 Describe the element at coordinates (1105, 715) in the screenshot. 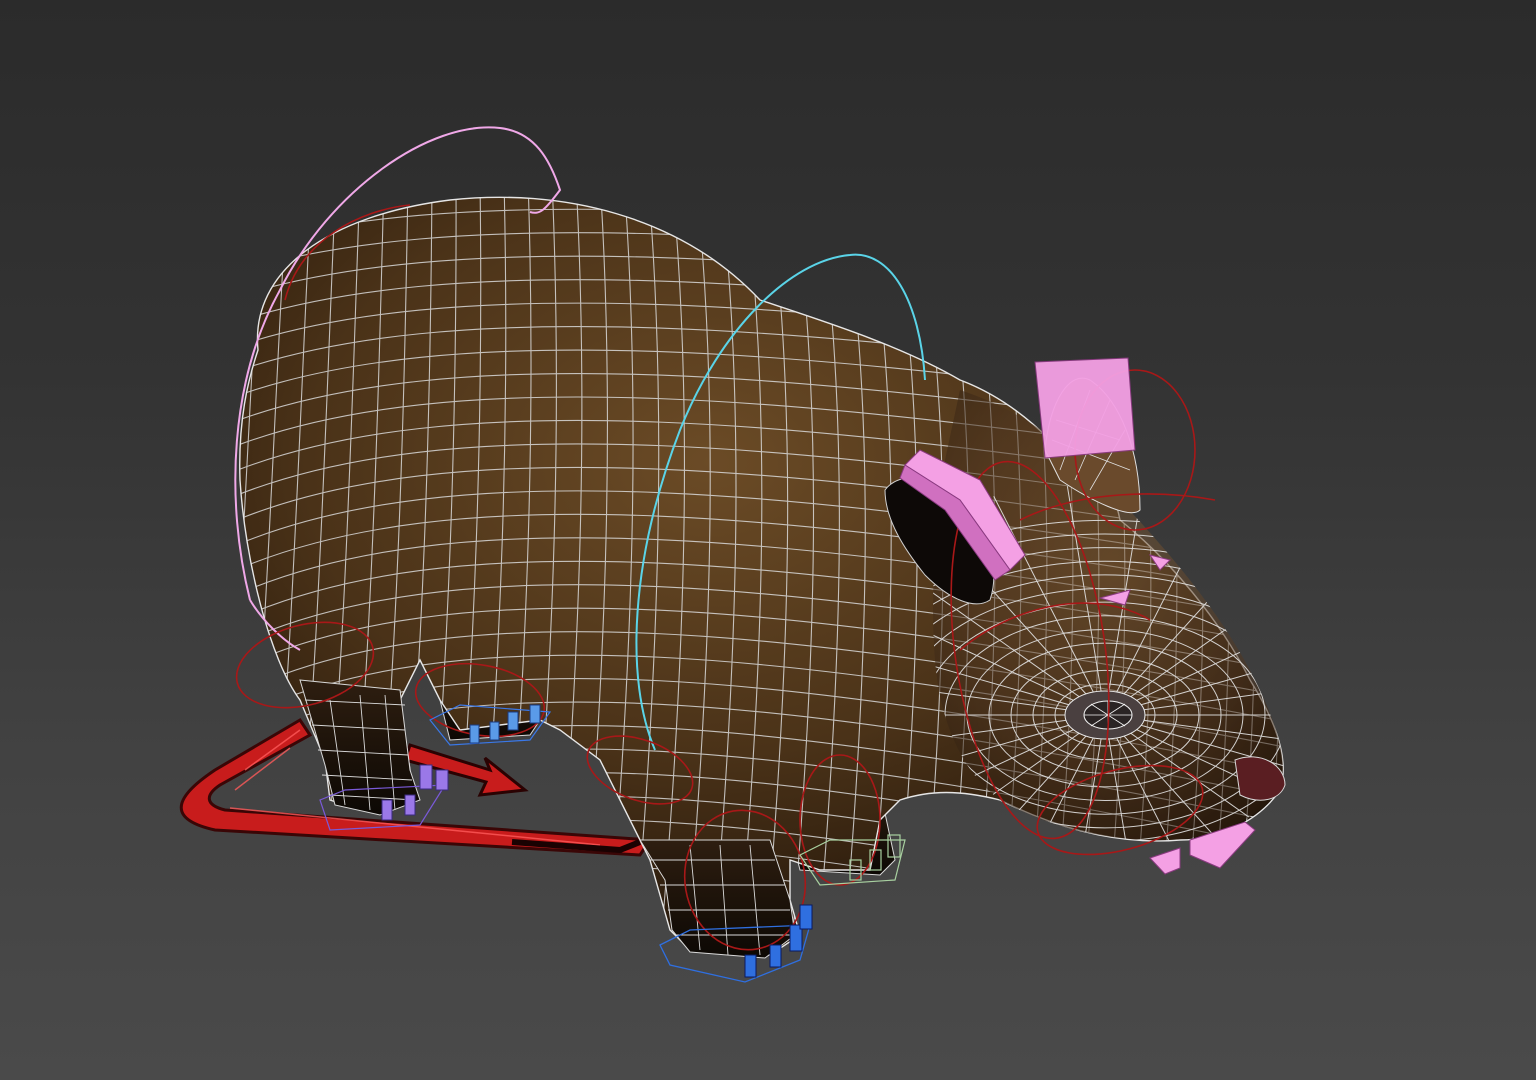

I see `eye` at that location.